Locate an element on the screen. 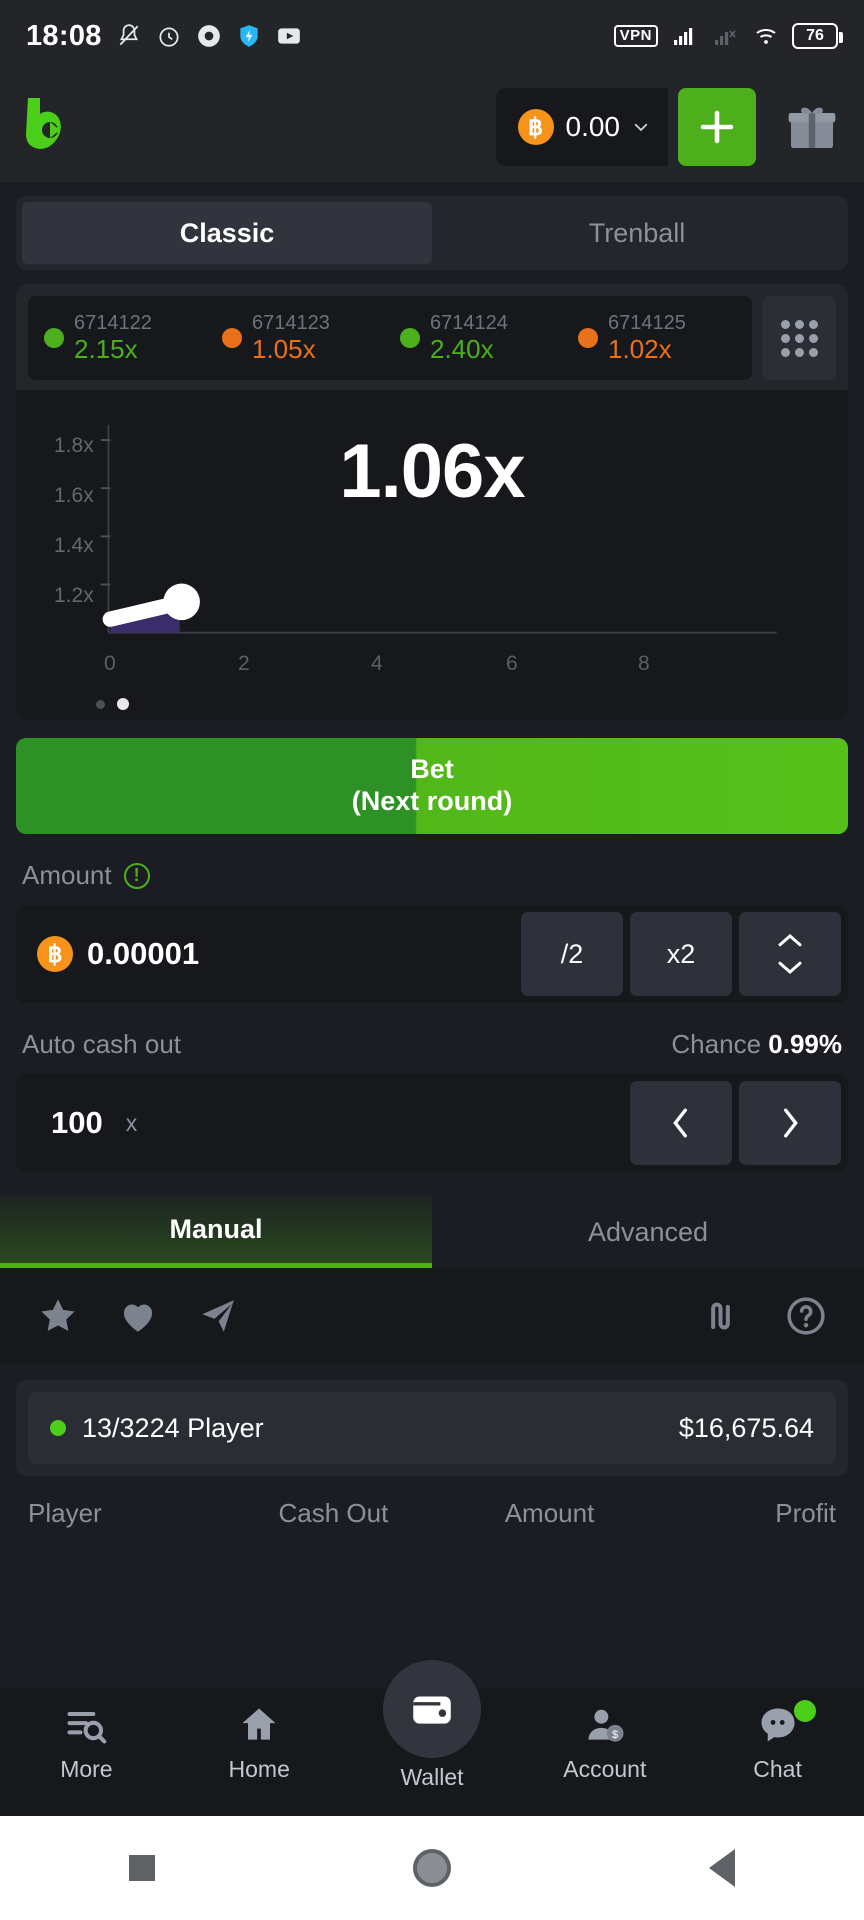  bet-mode-tabs: Manual Advanced is located at coordinates (432, 1232).